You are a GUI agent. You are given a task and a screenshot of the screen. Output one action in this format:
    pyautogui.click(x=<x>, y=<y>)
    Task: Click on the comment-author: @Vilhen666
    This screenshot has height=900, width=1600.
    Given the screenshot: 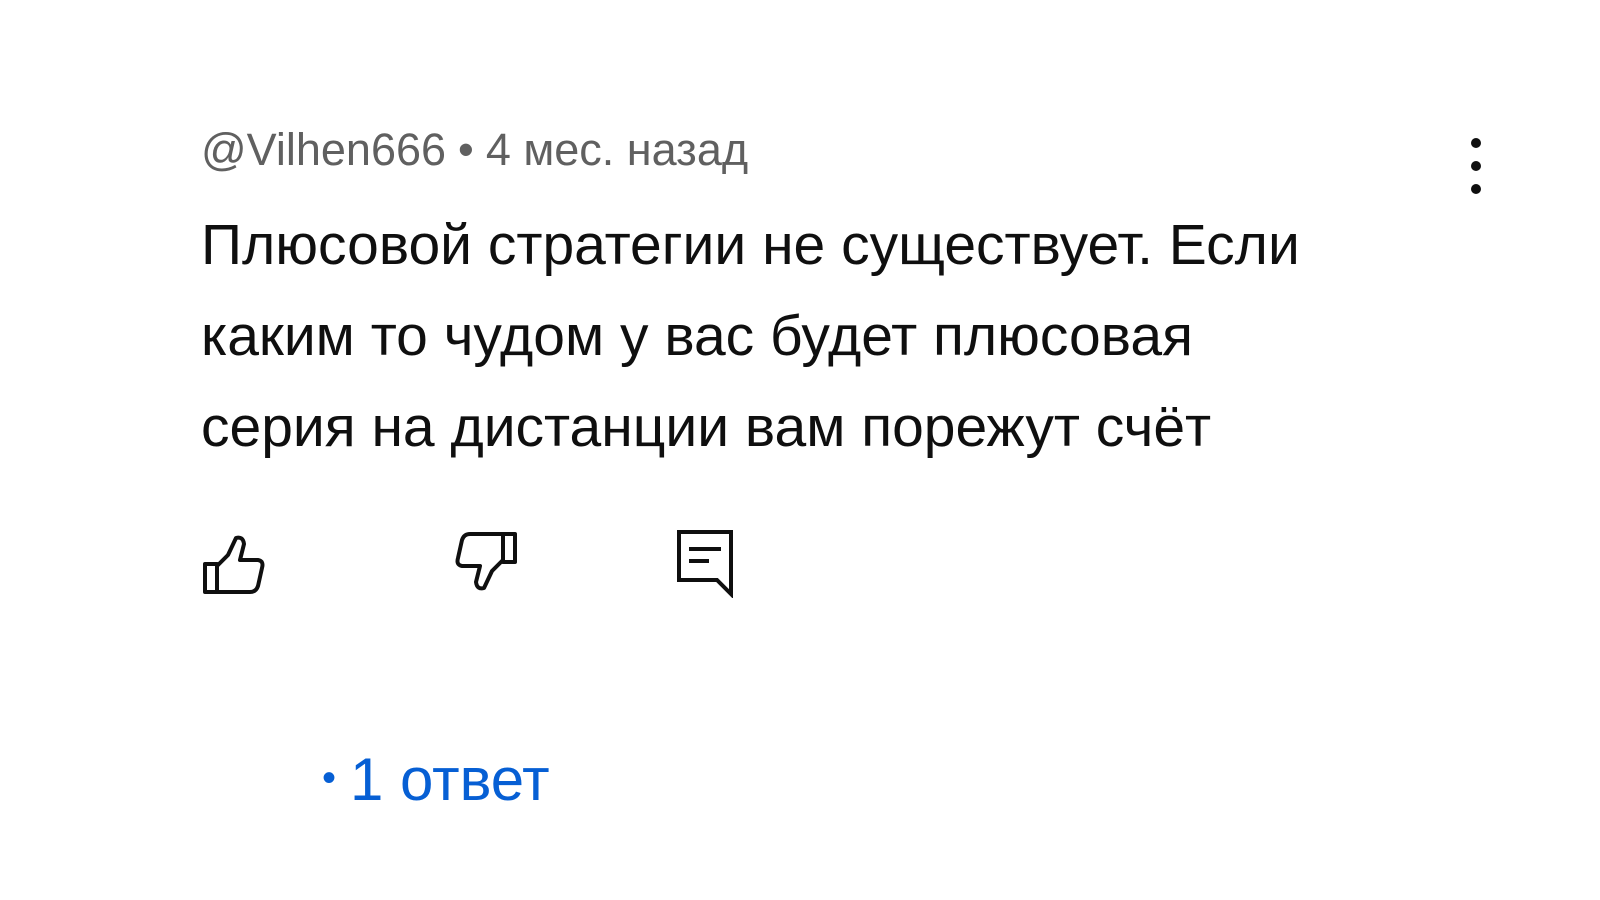 What is the action you would take?
    pyautogui.click(x=323, y=149)
    